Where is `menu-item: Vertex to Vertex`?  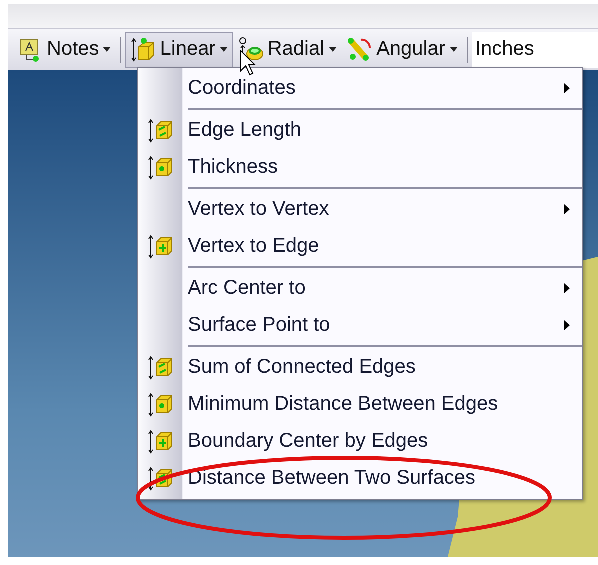
menu-item: Vertex to Vertex is located at coordinates (360, 209).